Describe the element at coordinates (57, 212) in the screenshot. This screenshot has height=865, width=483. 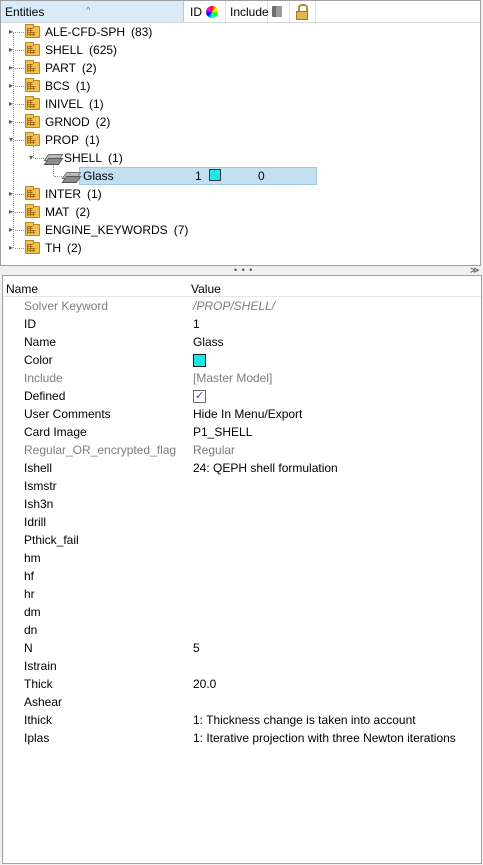
I see `node-label: MAT` at that location.